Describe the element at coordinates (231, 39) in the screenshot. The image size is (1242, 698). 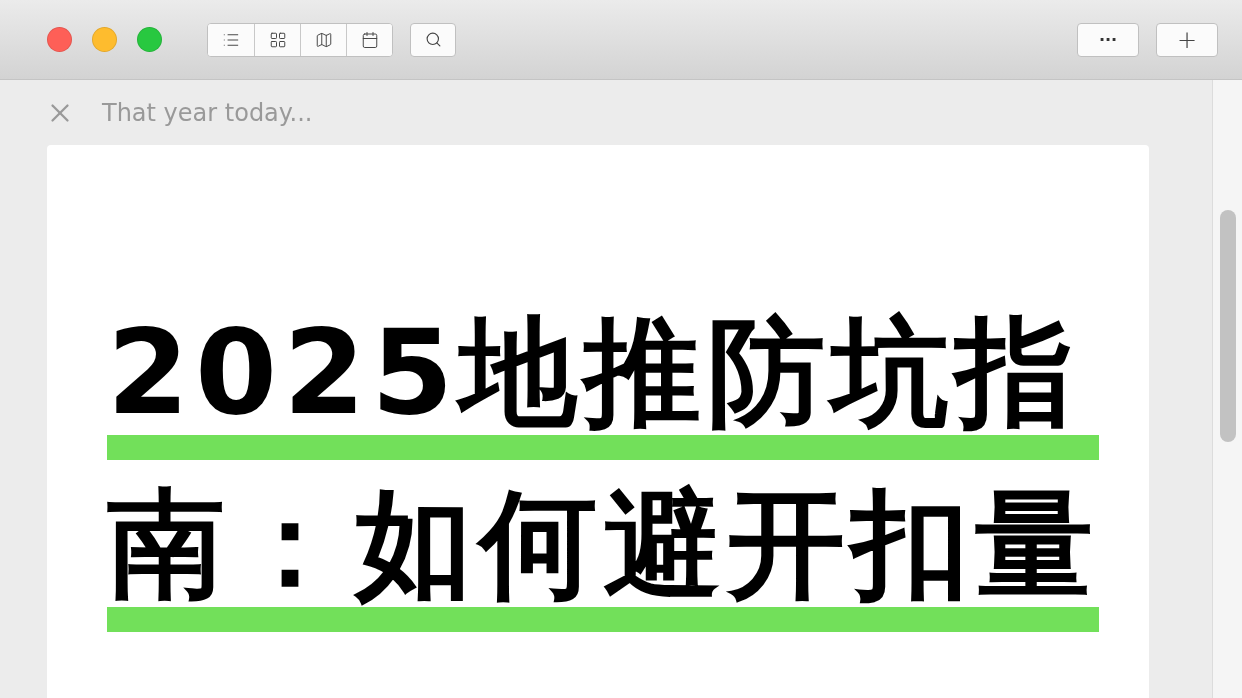
I see `list-view-button` at that location.